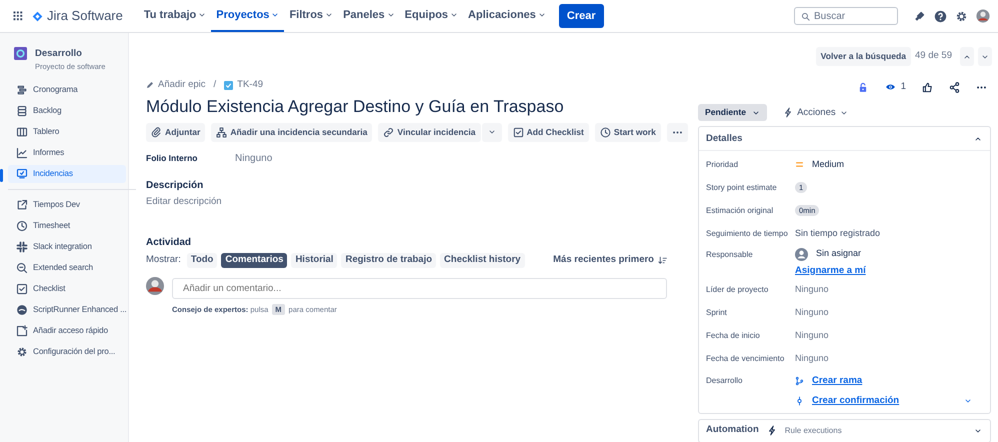 This screenshot has width=998, height=442. What do you see at coordinates (610, 260) in the screenshot?
I see `sort-button: Más recientes primero` at bounding box center [610, 260].